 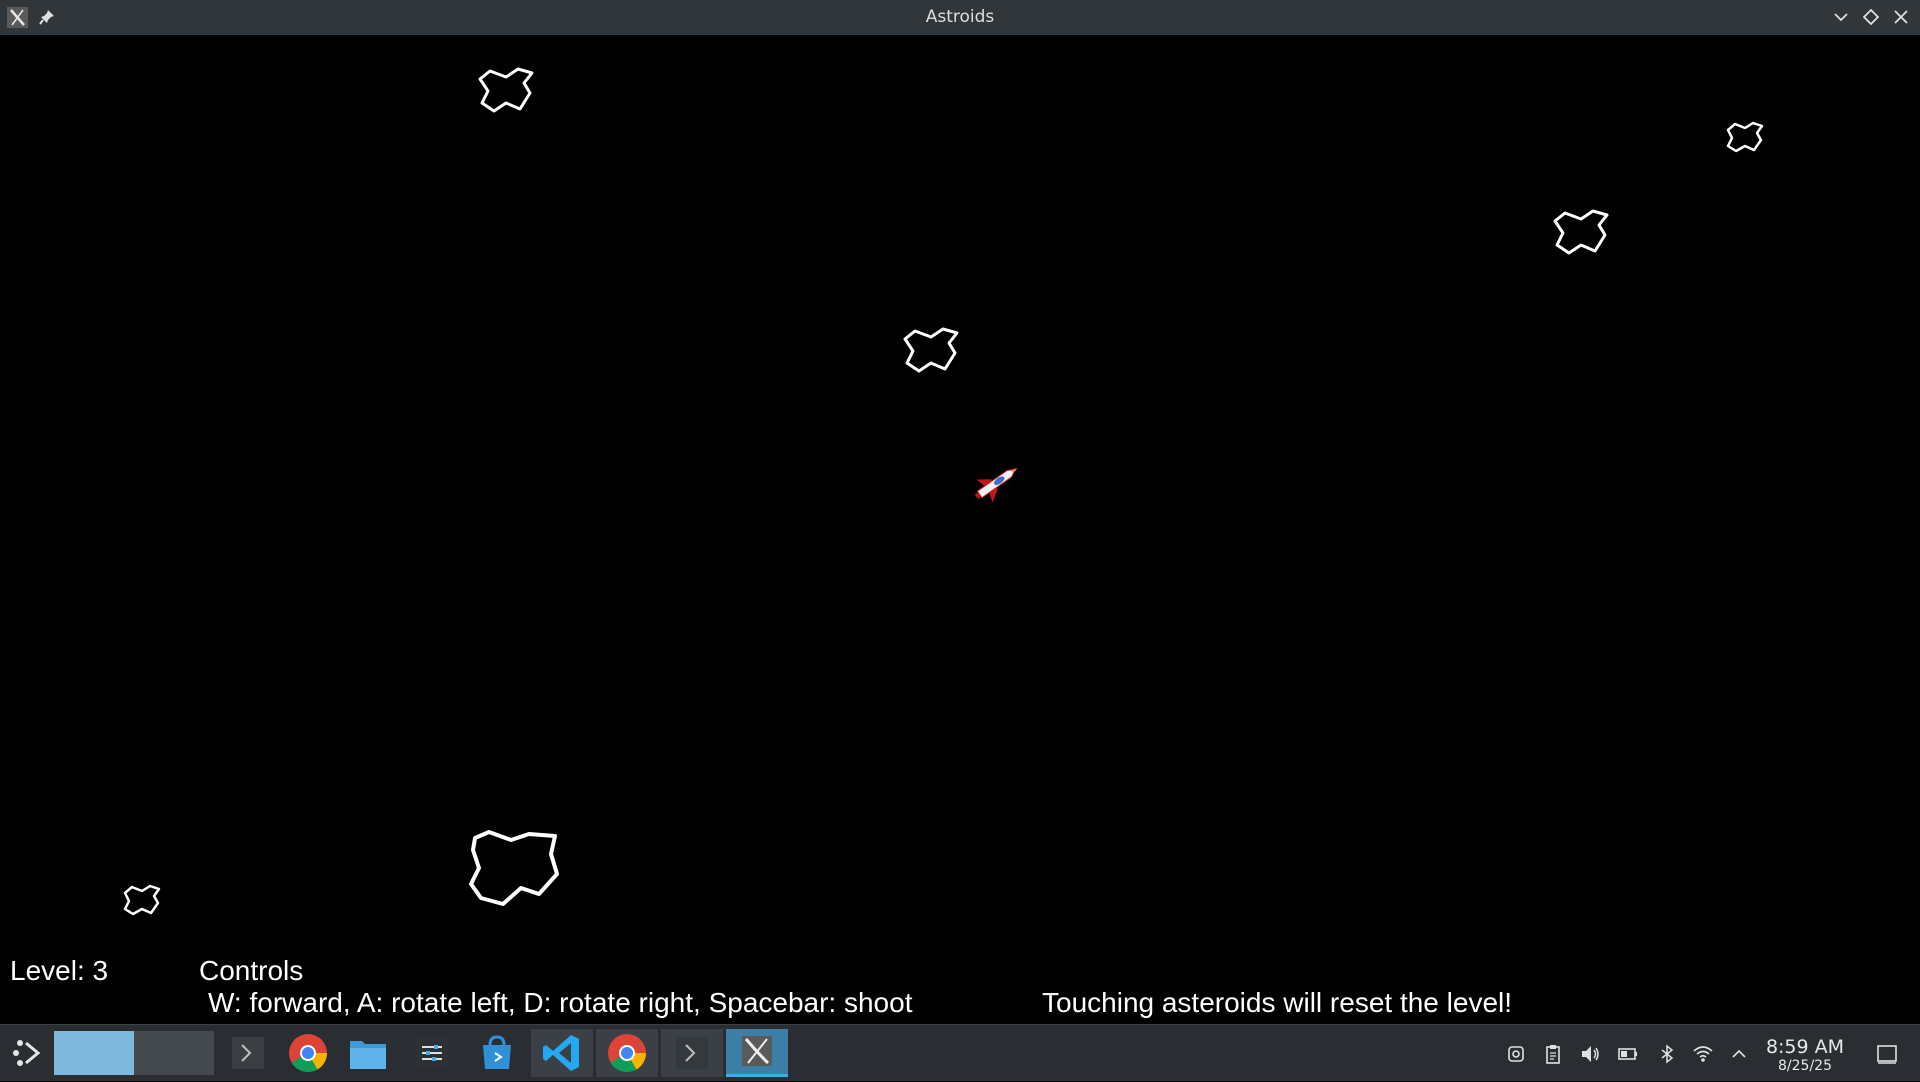 I want to click on show-desktop-icon, so click(x=1887, y=1054).